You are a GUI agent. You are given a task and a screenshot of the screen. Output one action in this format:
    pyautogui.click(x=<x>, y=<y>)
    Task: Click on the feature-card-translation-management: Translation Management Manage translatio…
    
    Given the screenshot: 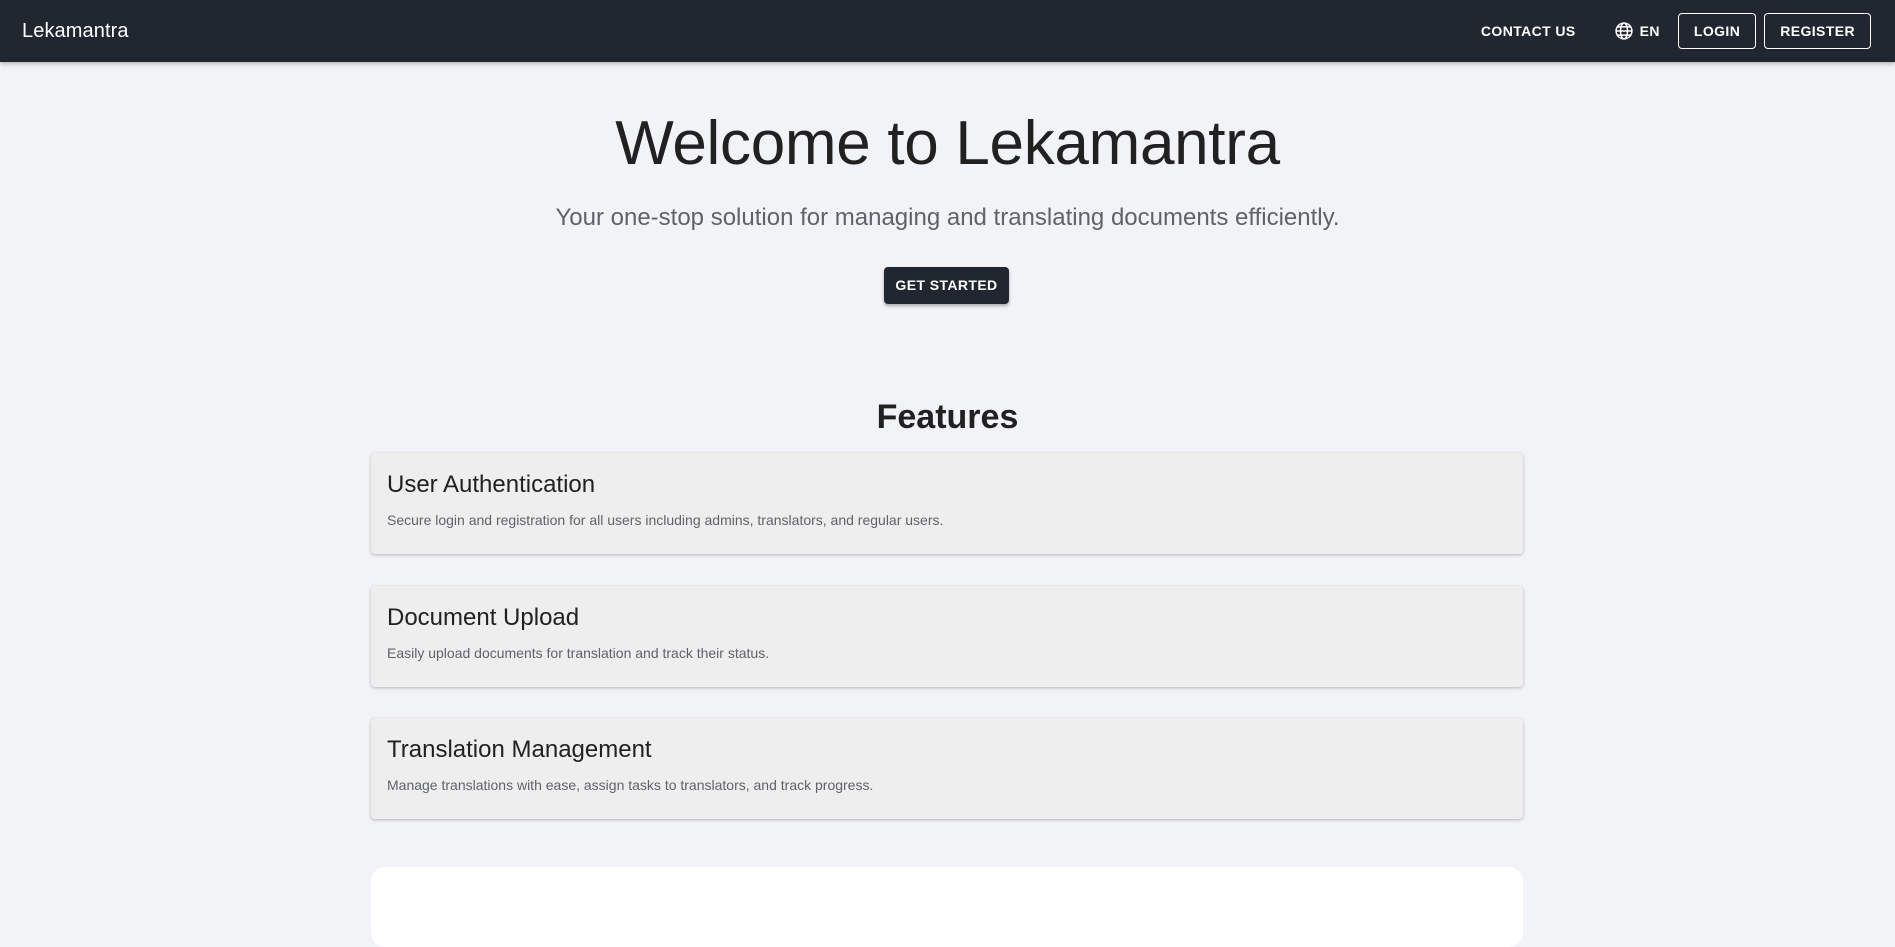 What is the action you would take?
    pyautogui.click(x=947, y=768)
    